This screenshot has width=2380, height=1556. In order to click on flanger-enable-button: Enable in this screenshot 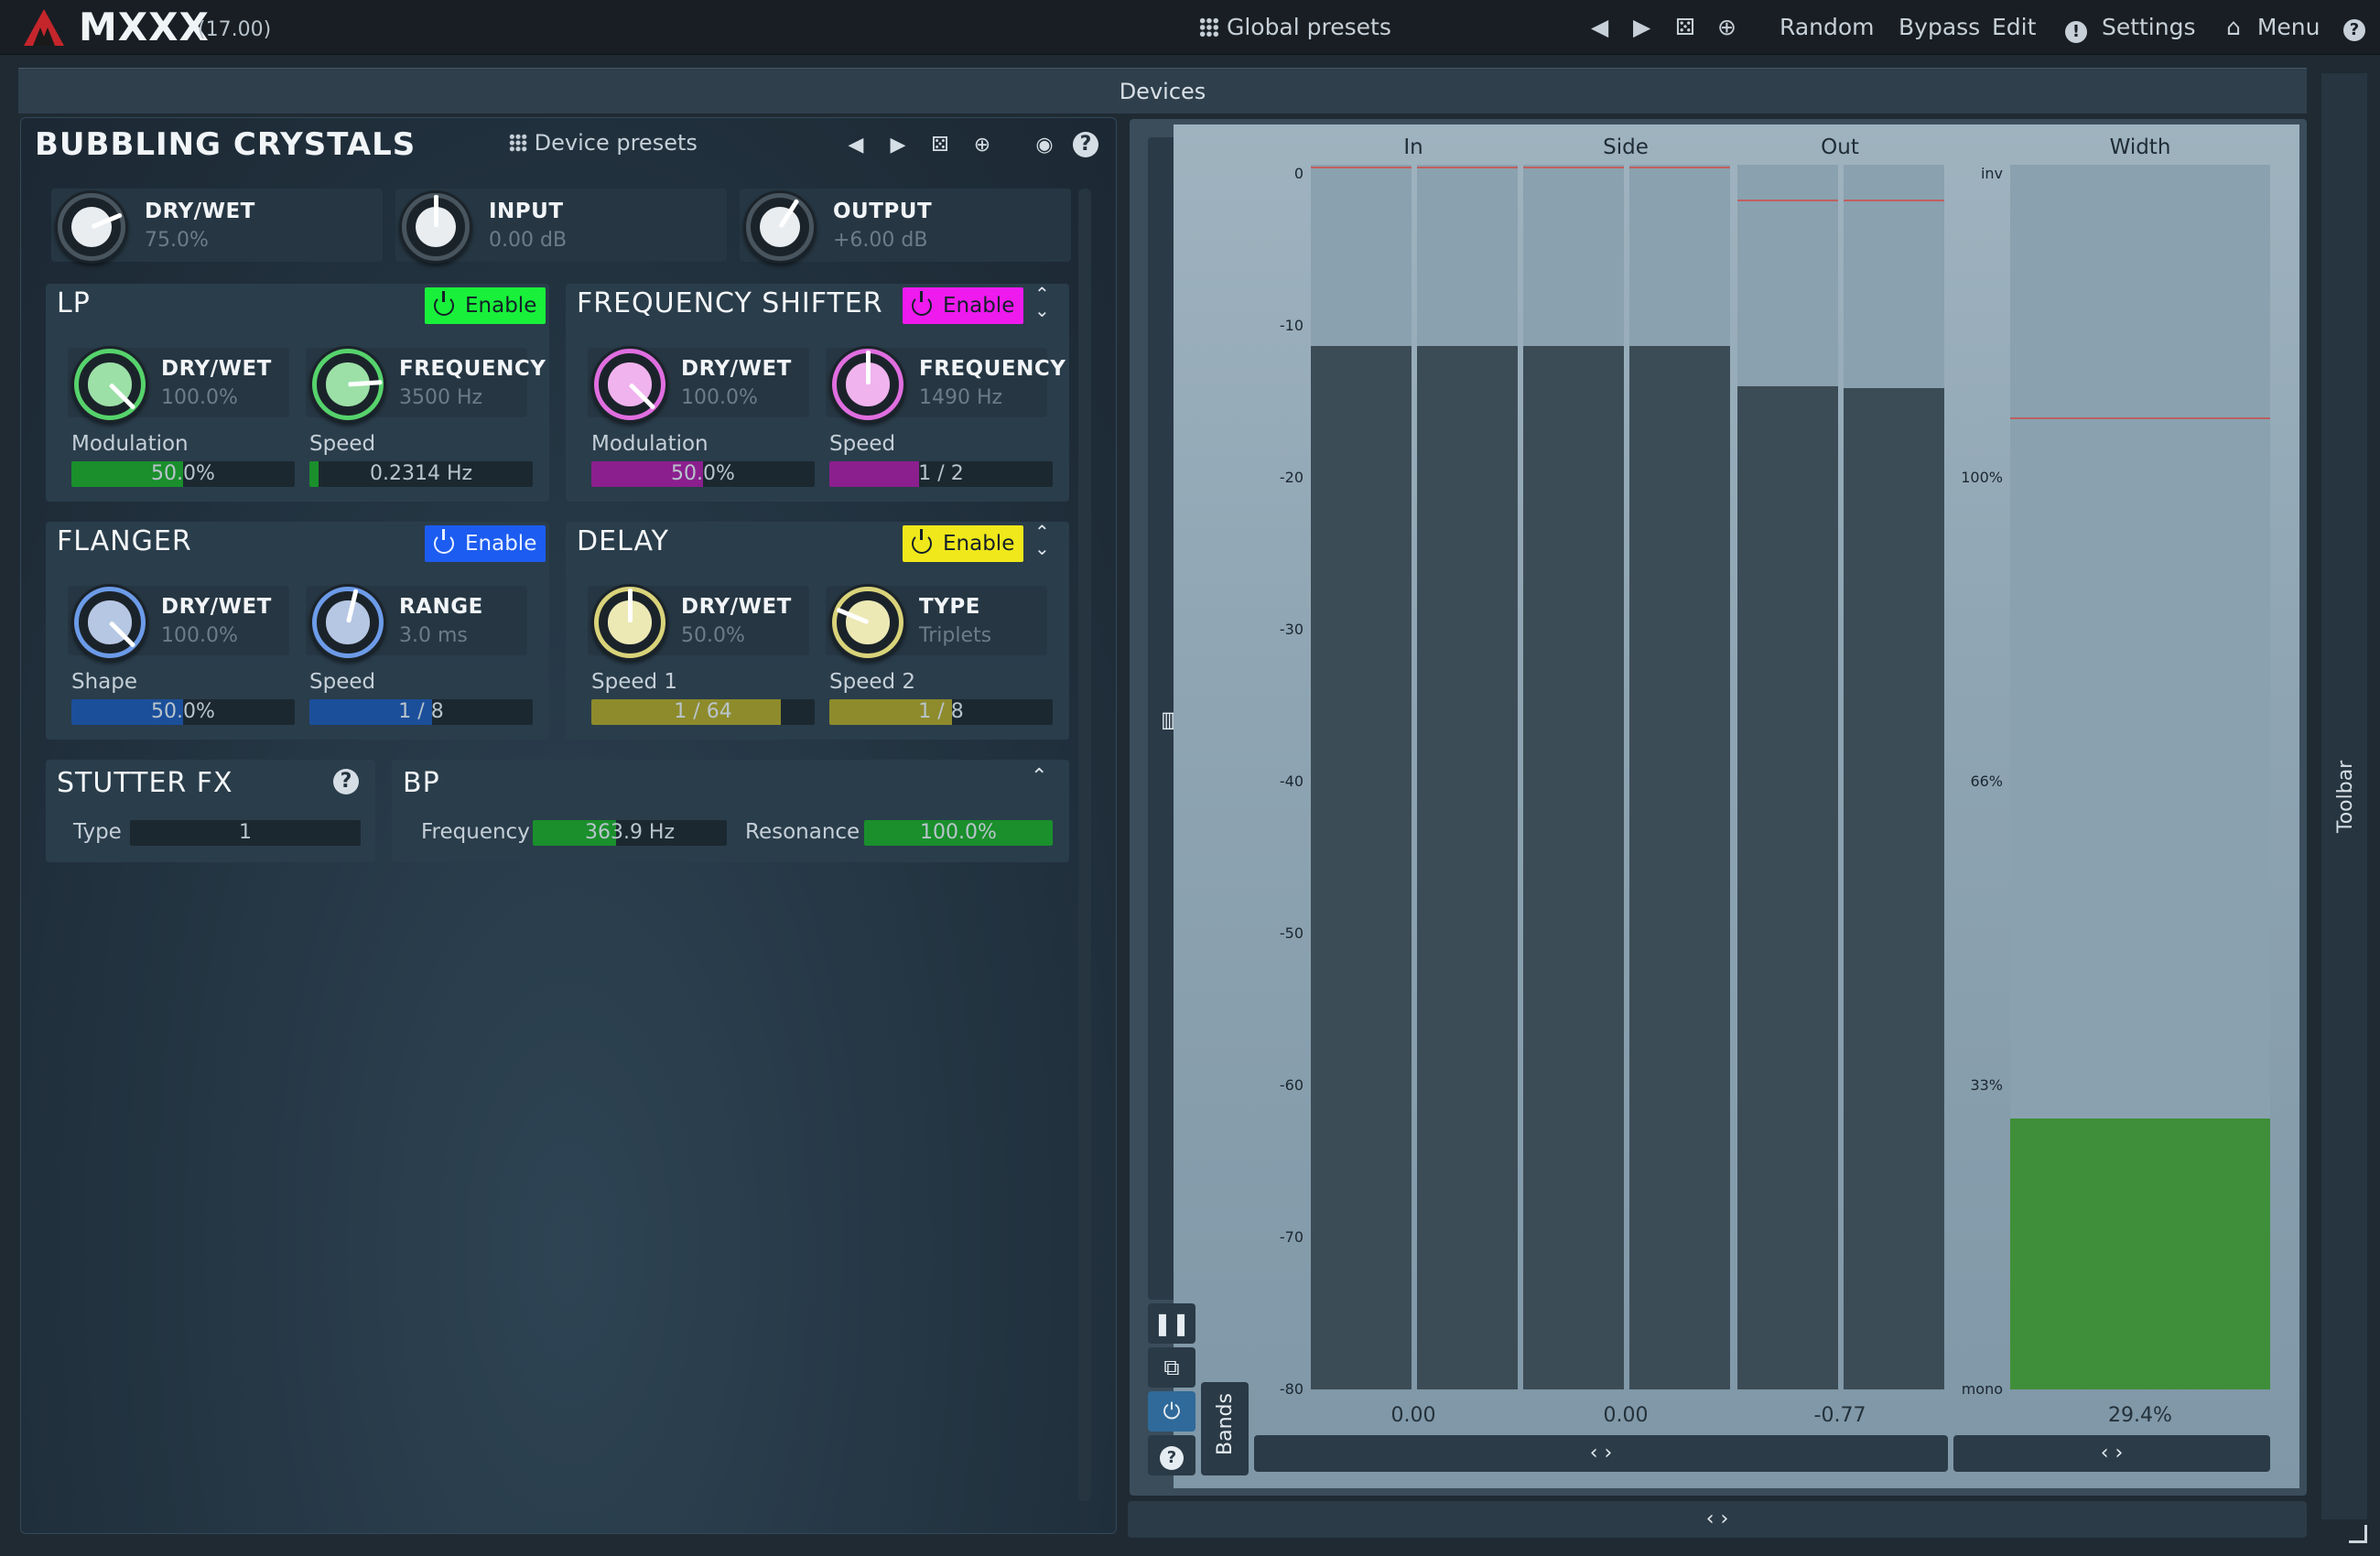, I will do `click(485, 543)`.